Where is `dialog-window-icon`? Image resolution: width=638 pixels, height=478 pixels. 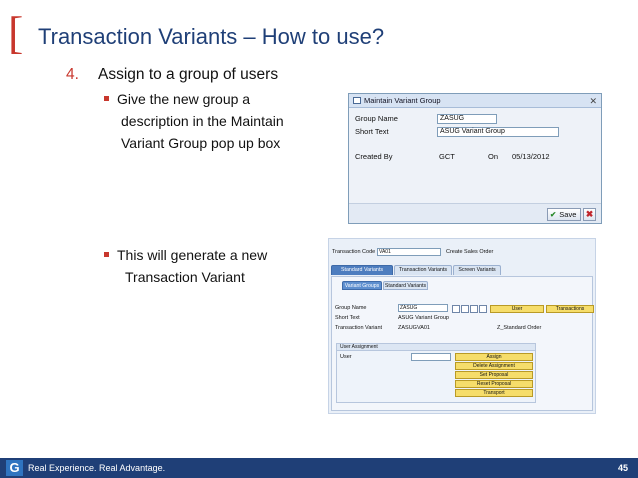 dialog-window-icon is located at coordinates (357, 100).